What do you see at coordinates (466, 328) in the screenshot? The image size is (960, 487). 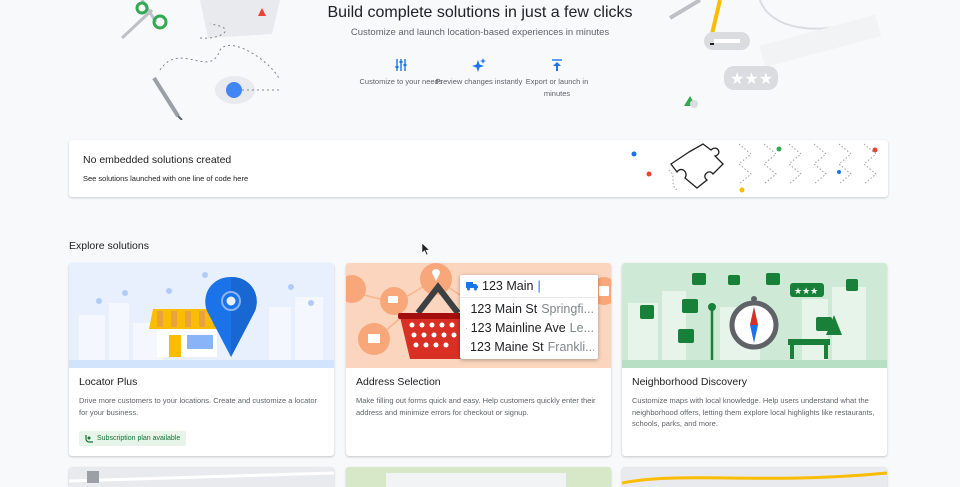 I see `pin-icon` at bounding box center [466, 328].